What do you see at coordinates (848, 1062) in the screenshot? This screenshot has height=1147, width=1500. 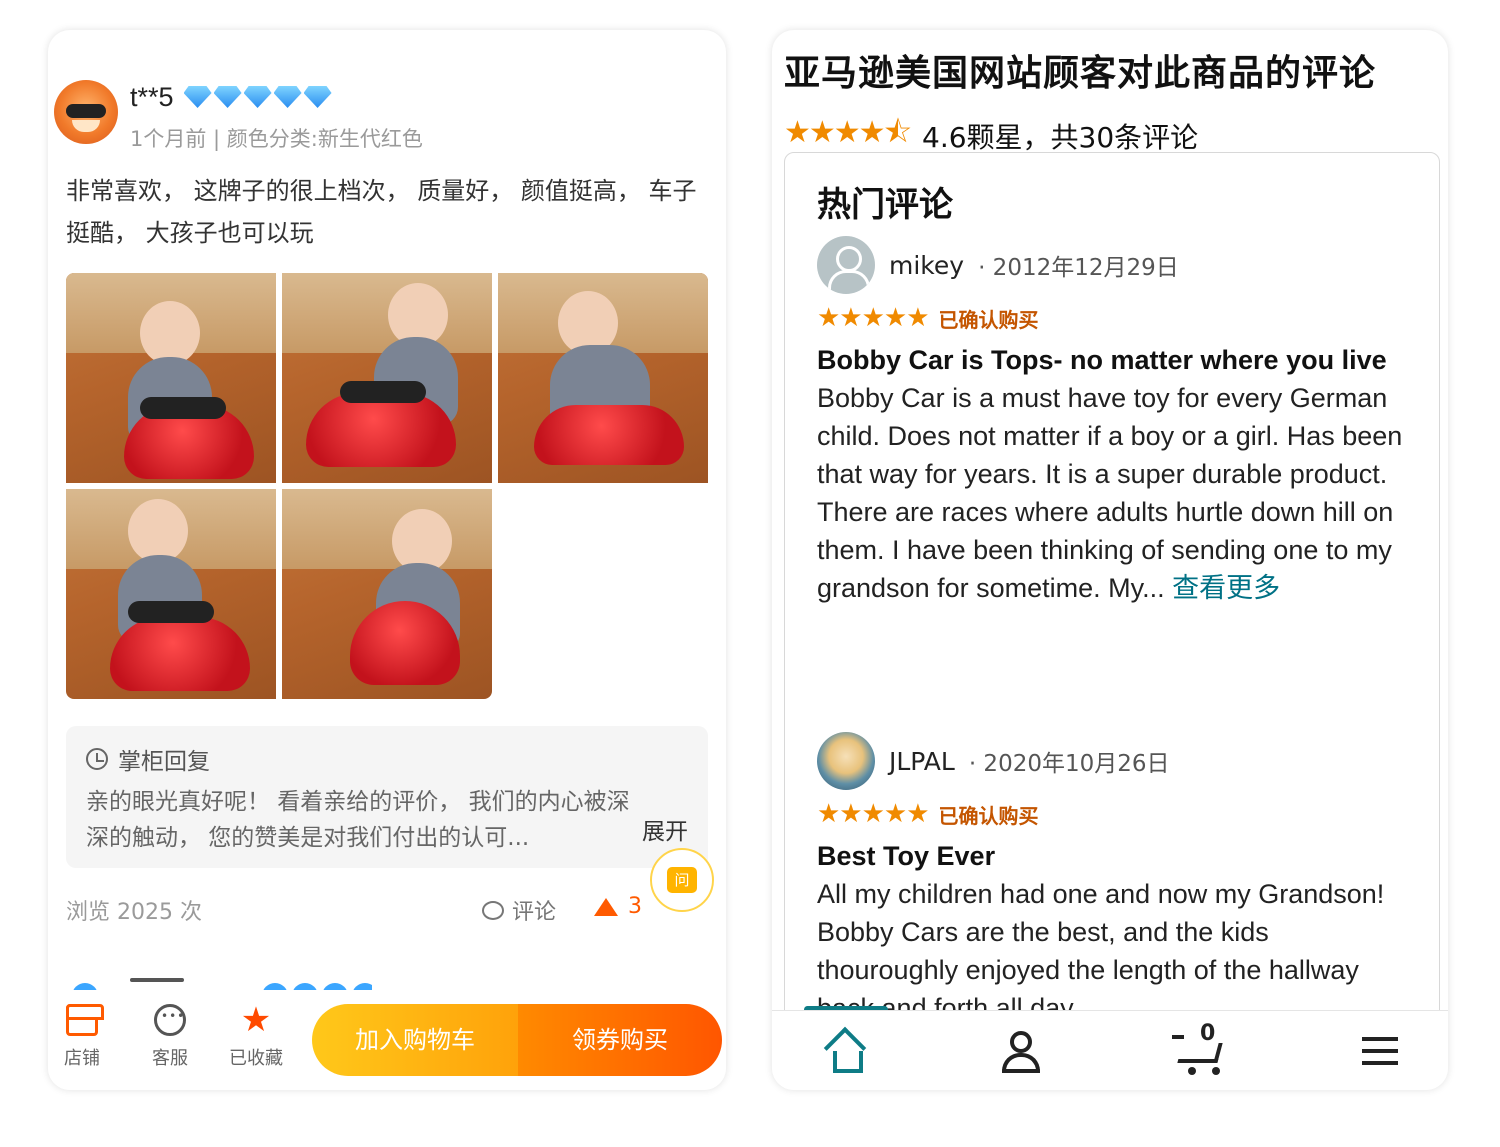 I see `home-walls-shape` at bounding box center [848, 1062].